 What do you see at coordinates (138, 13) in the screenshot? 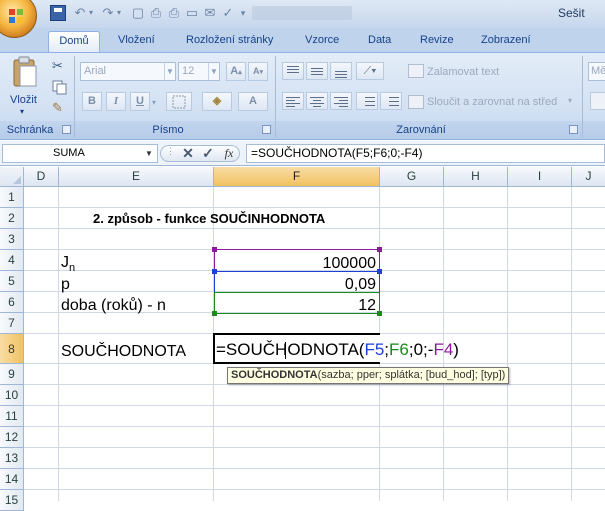
I see `new-document-icon: ▢` at bounding box center [138, 13].